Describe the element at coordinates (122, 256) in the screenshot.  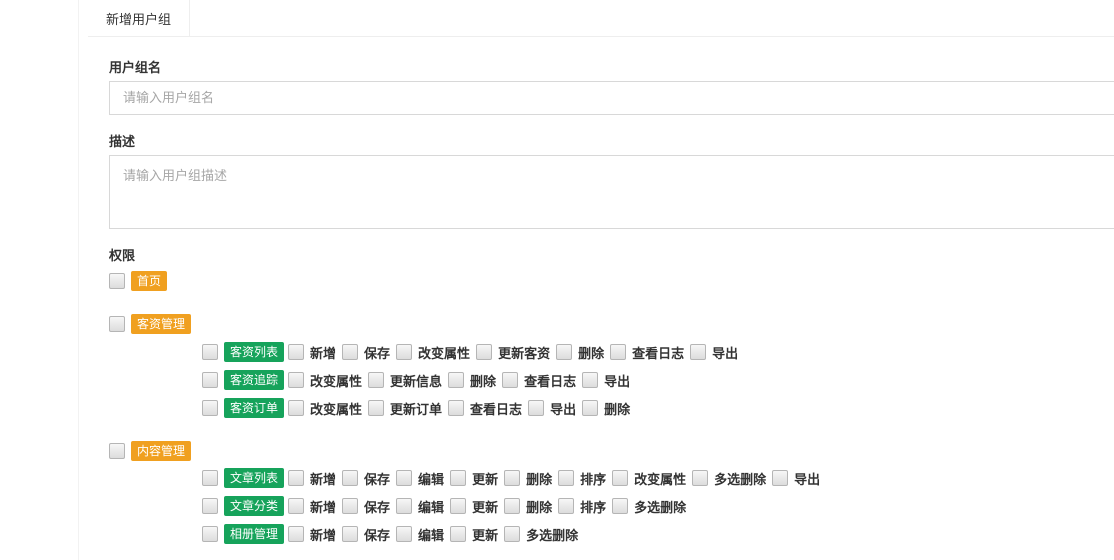
I see `permissions-label: 权限` at that location.